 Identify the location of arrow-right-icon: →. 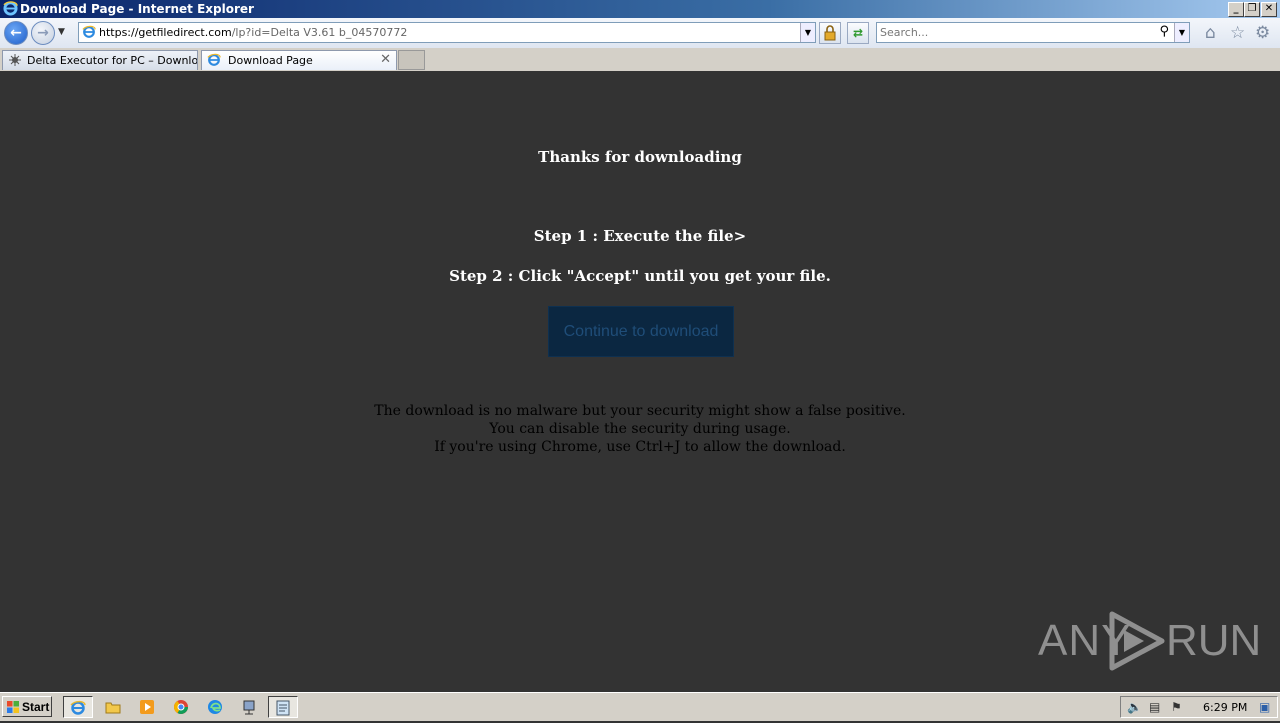
(43, 33).